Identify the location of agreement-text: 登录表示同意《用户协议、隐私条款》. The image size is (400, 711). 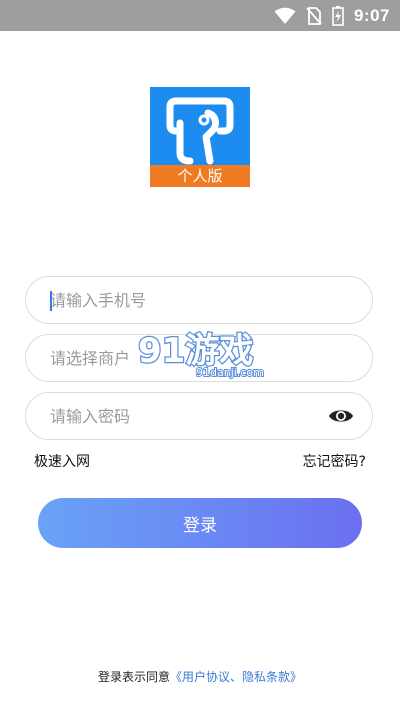
(200, 676).